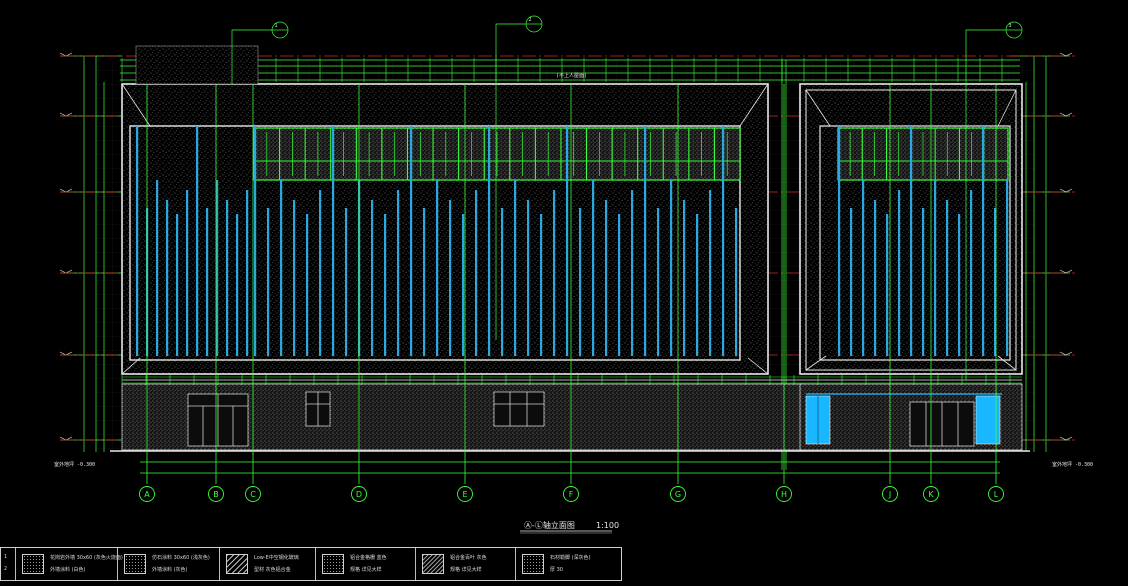 The image size is (1128, 586). What do you see at coordinates (678, 494) in the screenshot?
I see `axis-label-G: G` at bounding box center [678, 494].